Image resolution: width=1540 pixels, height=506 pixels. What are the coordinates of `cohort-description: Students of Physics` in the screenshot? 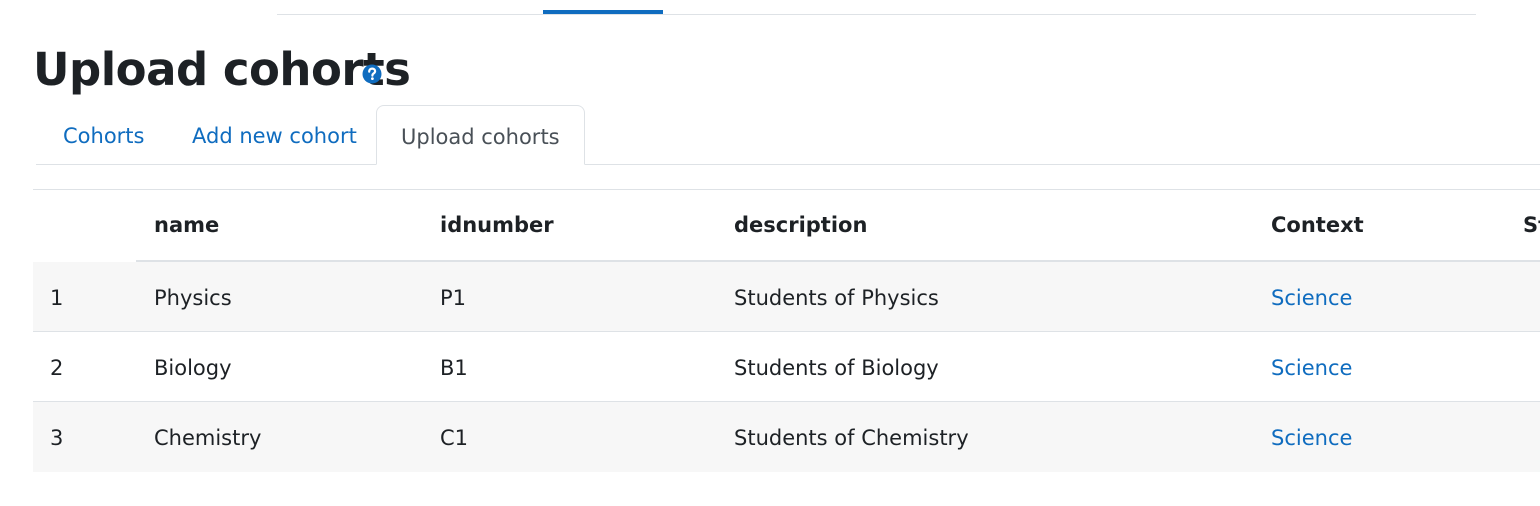 It's located at (836, 298).